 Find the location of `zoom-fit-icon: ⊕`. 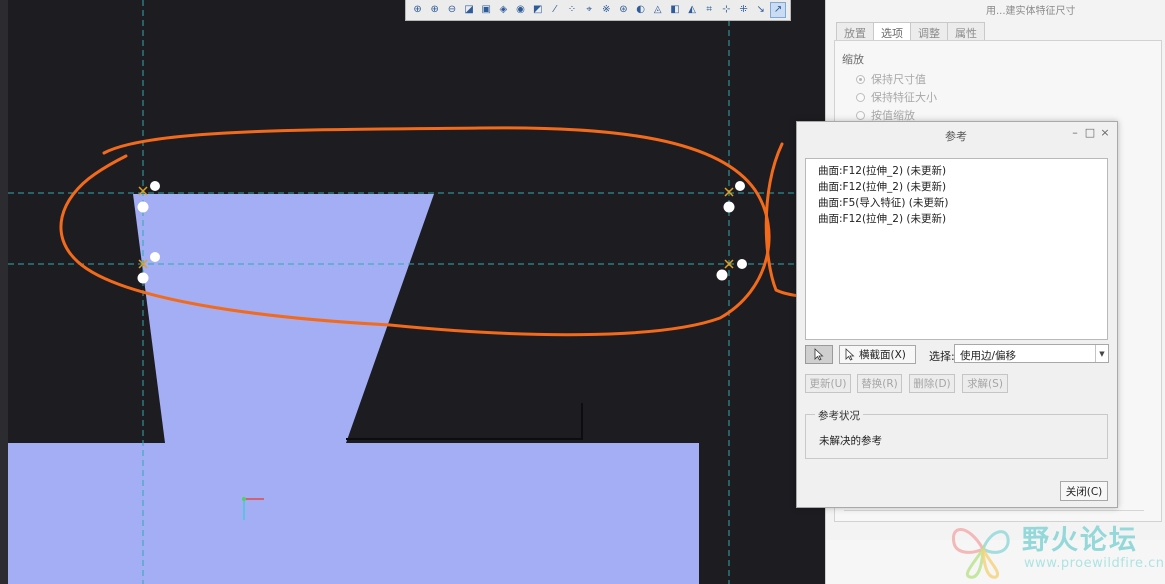

zoom-fit-icon: ⊕ is located at coordinates (417, 10).